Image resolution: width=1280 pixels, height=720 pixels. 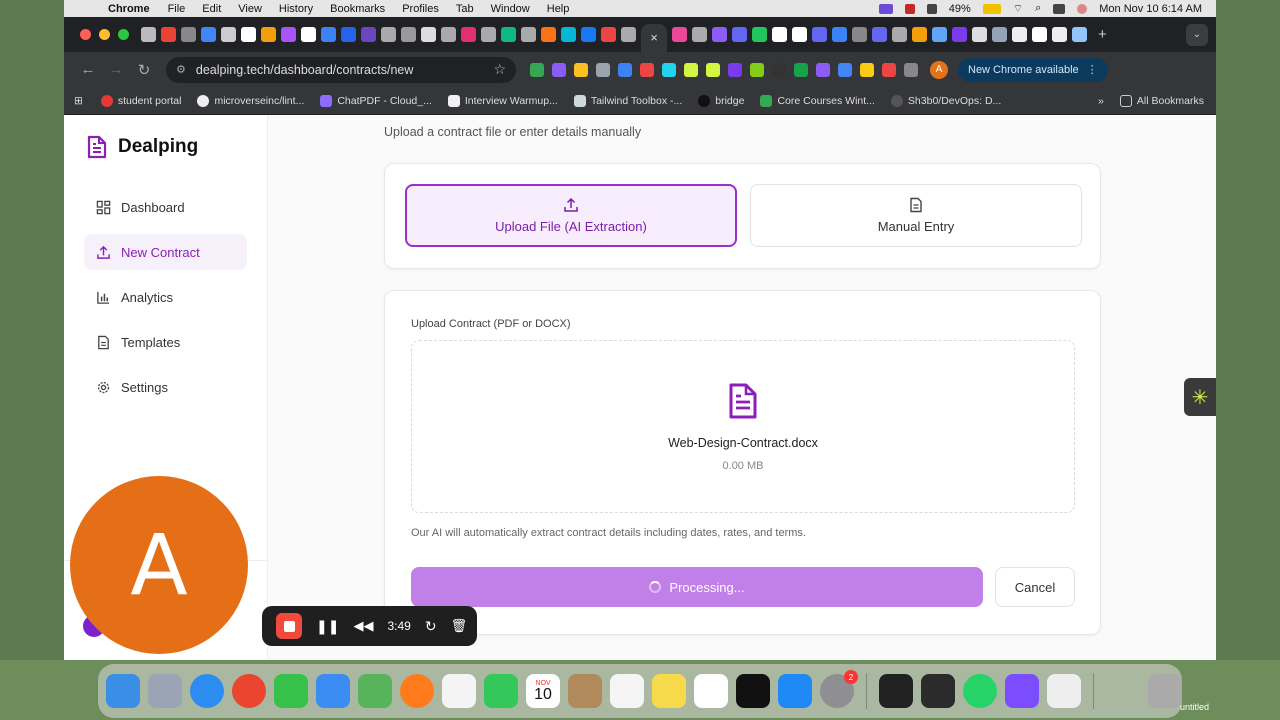 What do you see at coordinates (585, 691) in the screenshot?
I see `contacts-icon` at bounding box center [585, 691].